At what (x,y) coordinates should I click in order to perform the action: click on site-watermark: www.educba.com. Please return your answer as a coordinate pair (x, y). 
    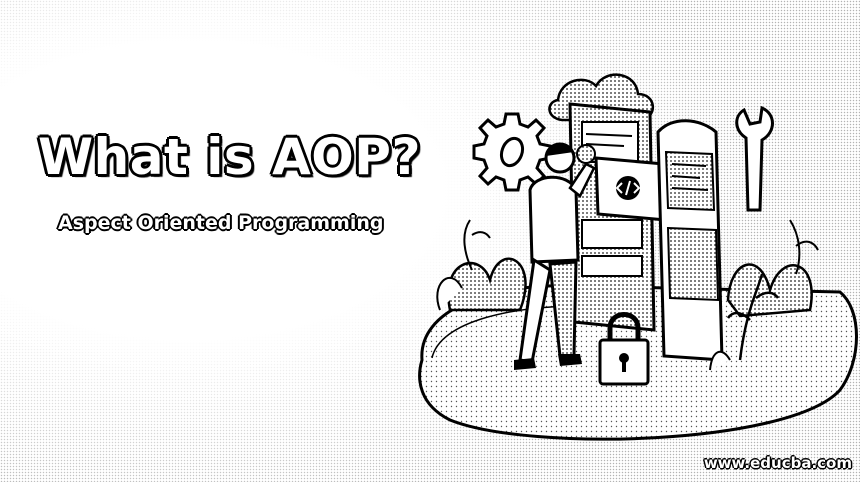
    Looking at the image, I should click on (777, 463).